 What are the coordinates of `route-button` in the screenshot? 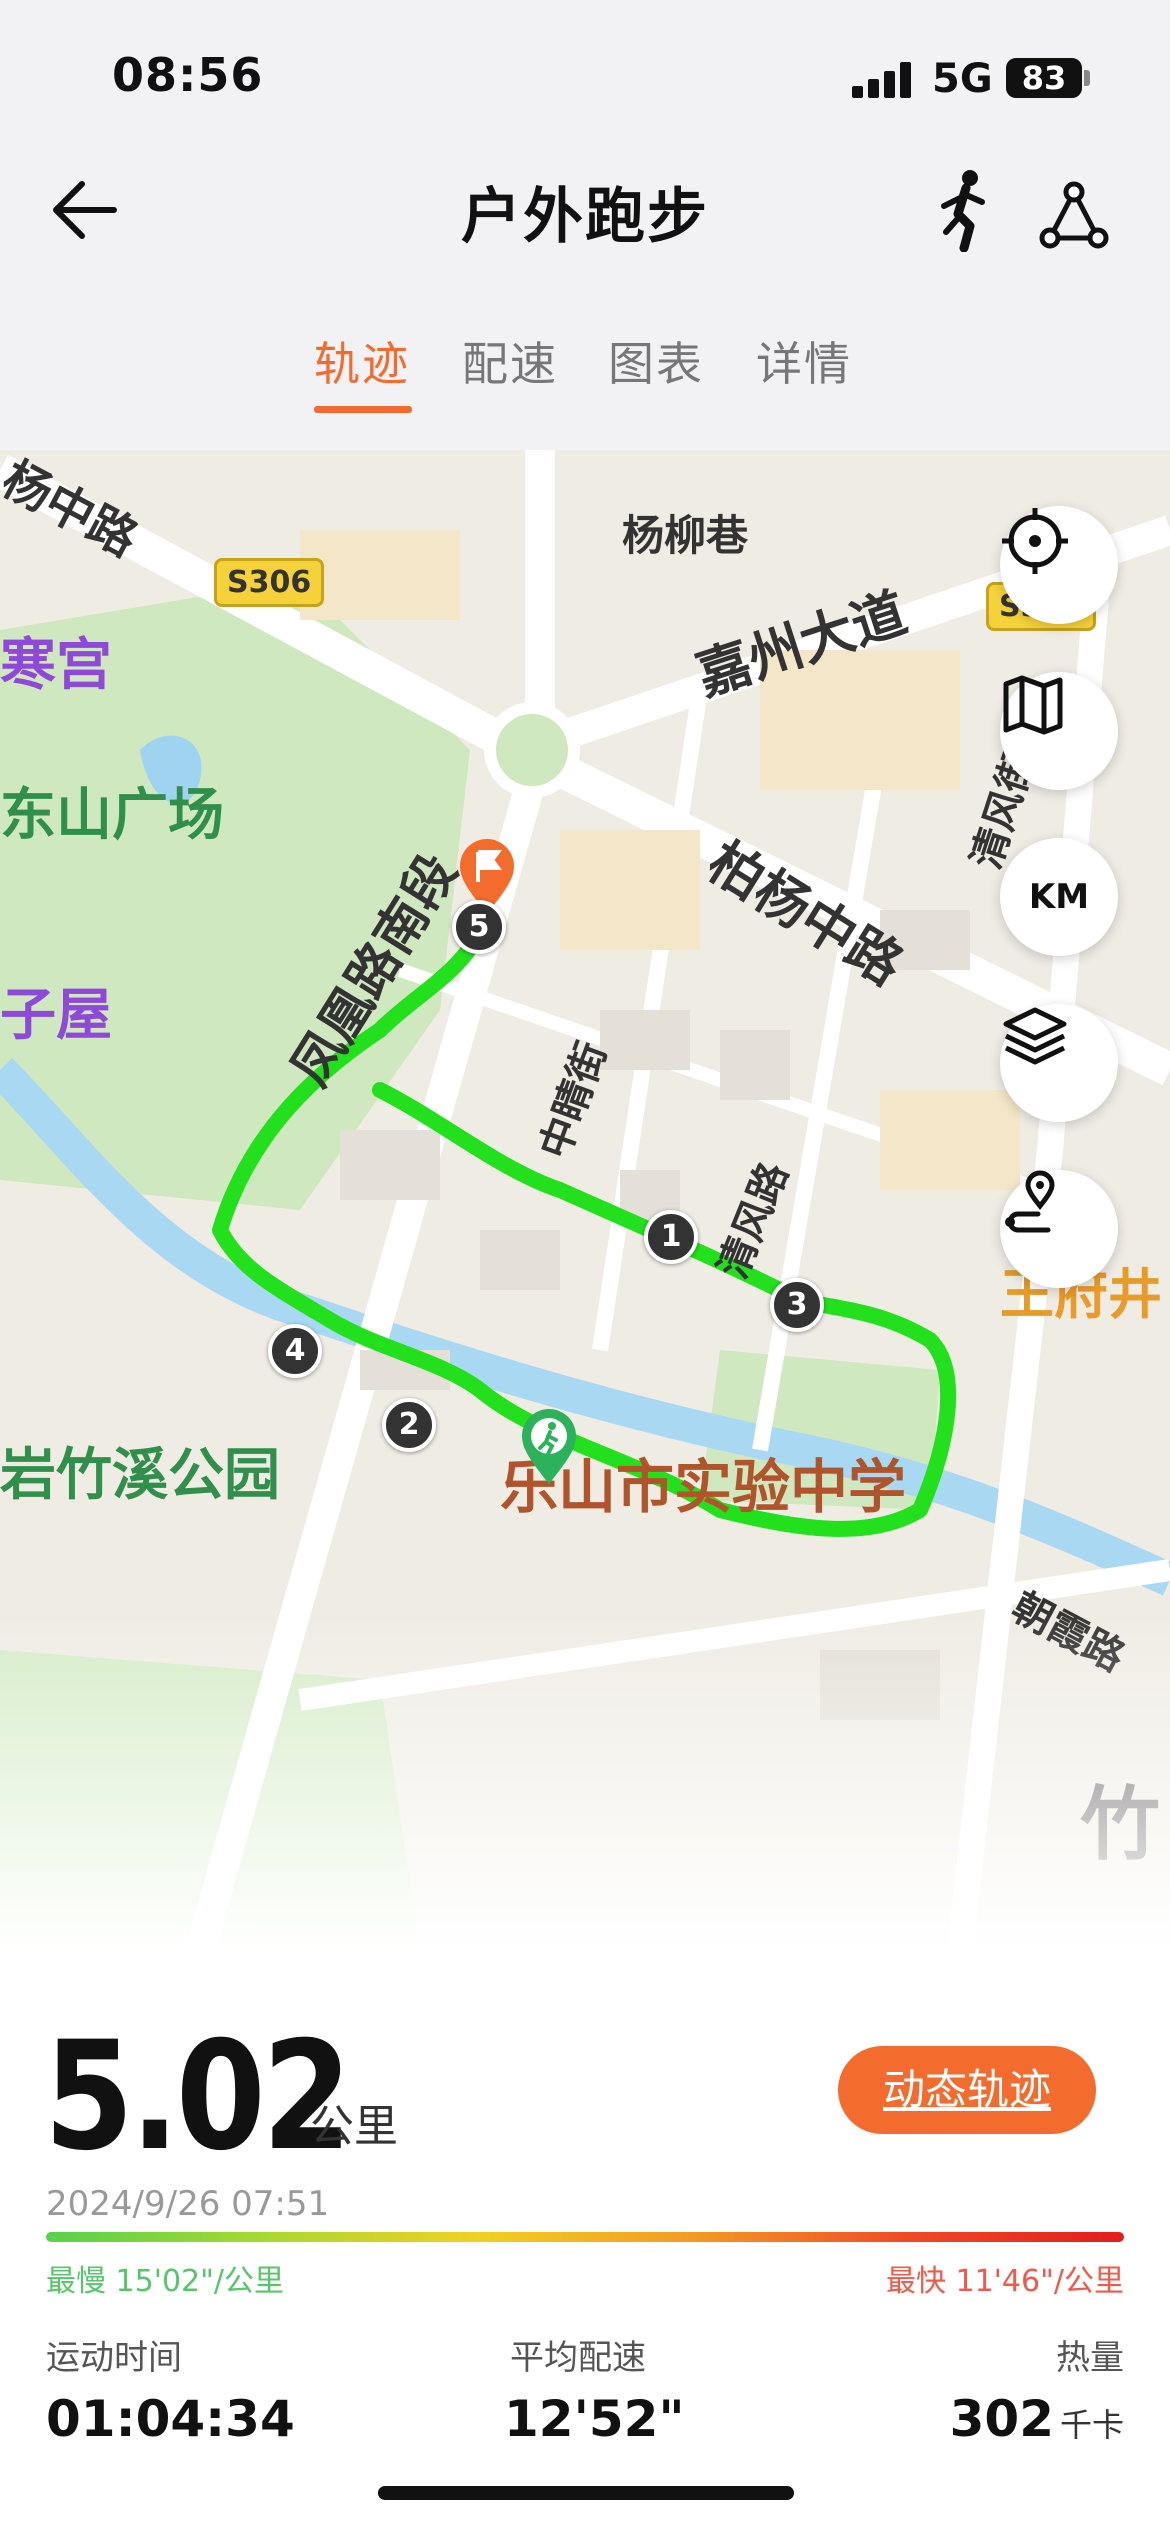 It's located at (1074, 214).